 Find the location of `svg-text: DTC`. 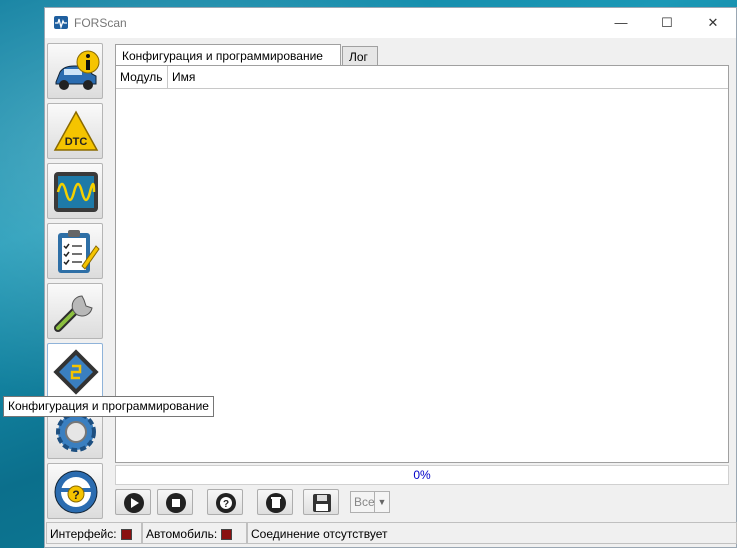

svg-text: DTC is located at coordinates (76, 142).